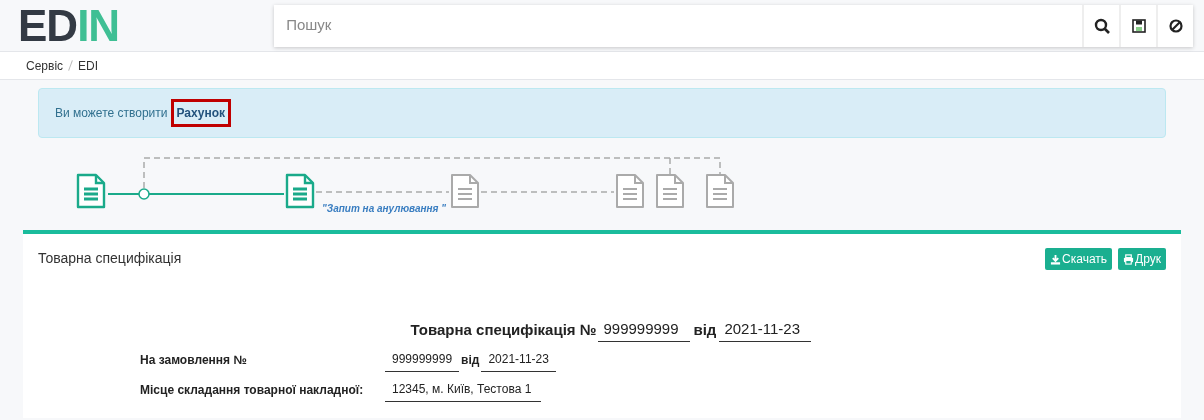 The width and height of the screenshot is (1204, 420). What do you see at coordinates (201, 113) in the screenshot?
I see `invoice-link: Рахунок` at bounding box center [201, 113].